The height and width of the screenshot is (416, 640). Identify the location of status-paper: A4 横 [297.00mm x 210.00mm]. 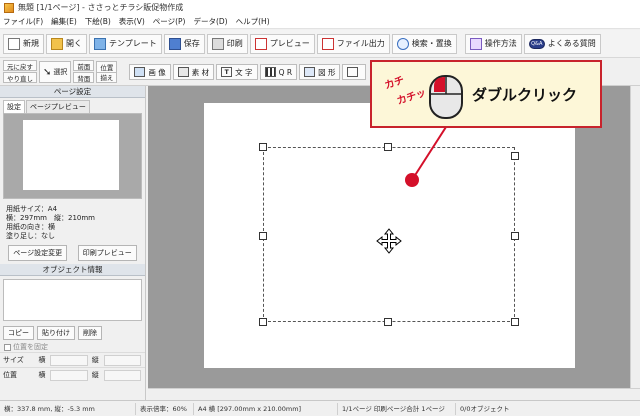
(266, 408).